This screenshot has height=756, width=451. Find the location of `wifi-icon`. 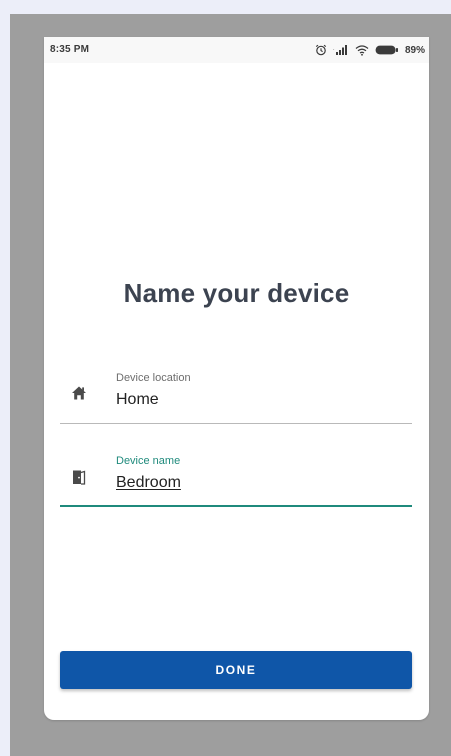

wifi-icon is located at coordinates (362, 50).